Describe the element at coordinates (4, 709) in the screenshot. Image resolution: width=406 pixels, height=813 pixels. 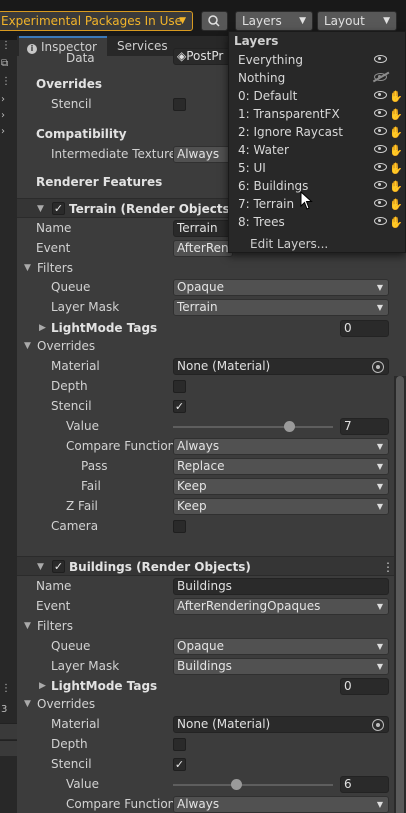
I see `left-strip-number: 3` at that location.